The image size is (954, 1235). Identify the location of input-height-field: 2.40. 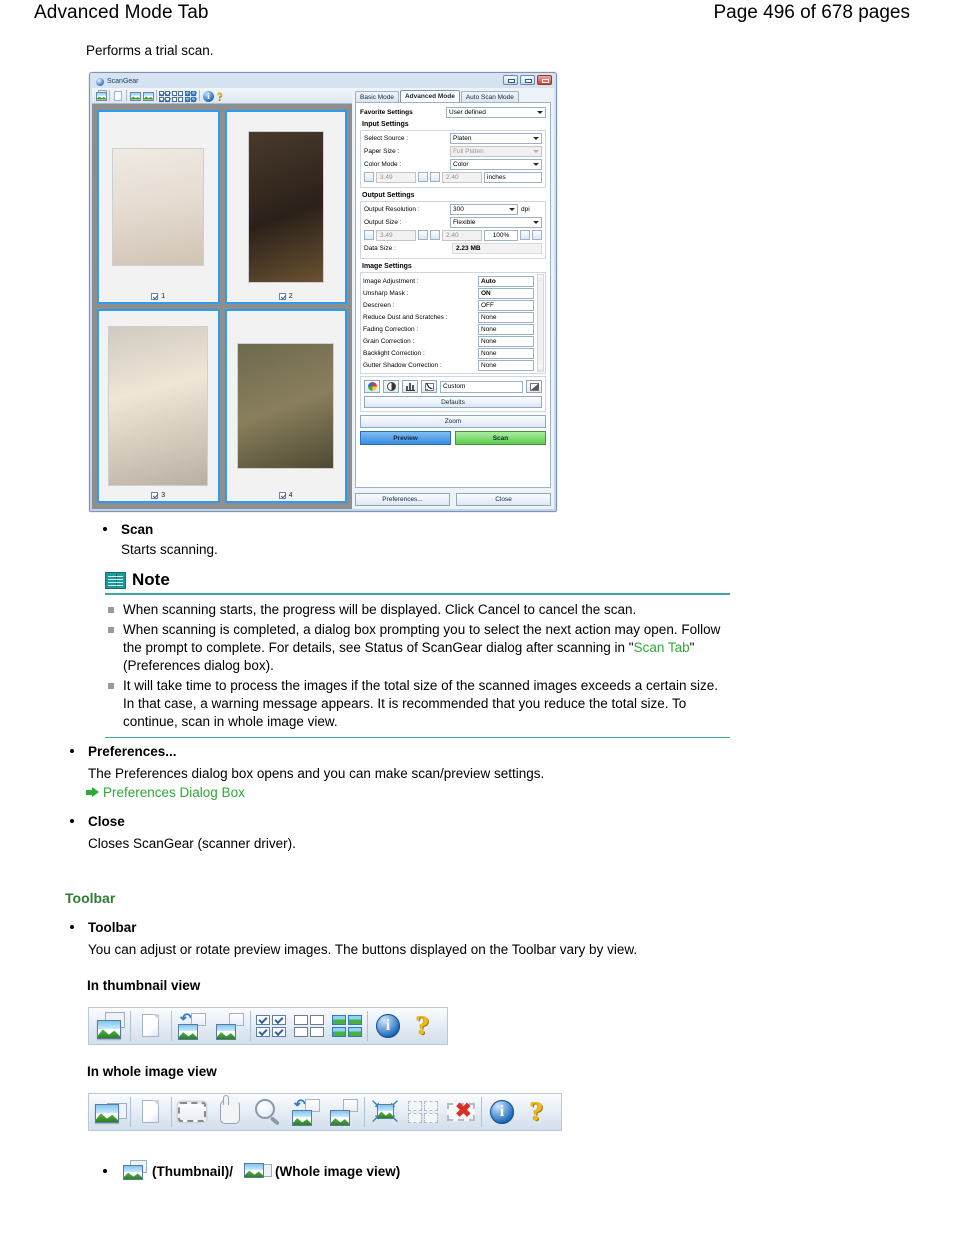
(462, 177).